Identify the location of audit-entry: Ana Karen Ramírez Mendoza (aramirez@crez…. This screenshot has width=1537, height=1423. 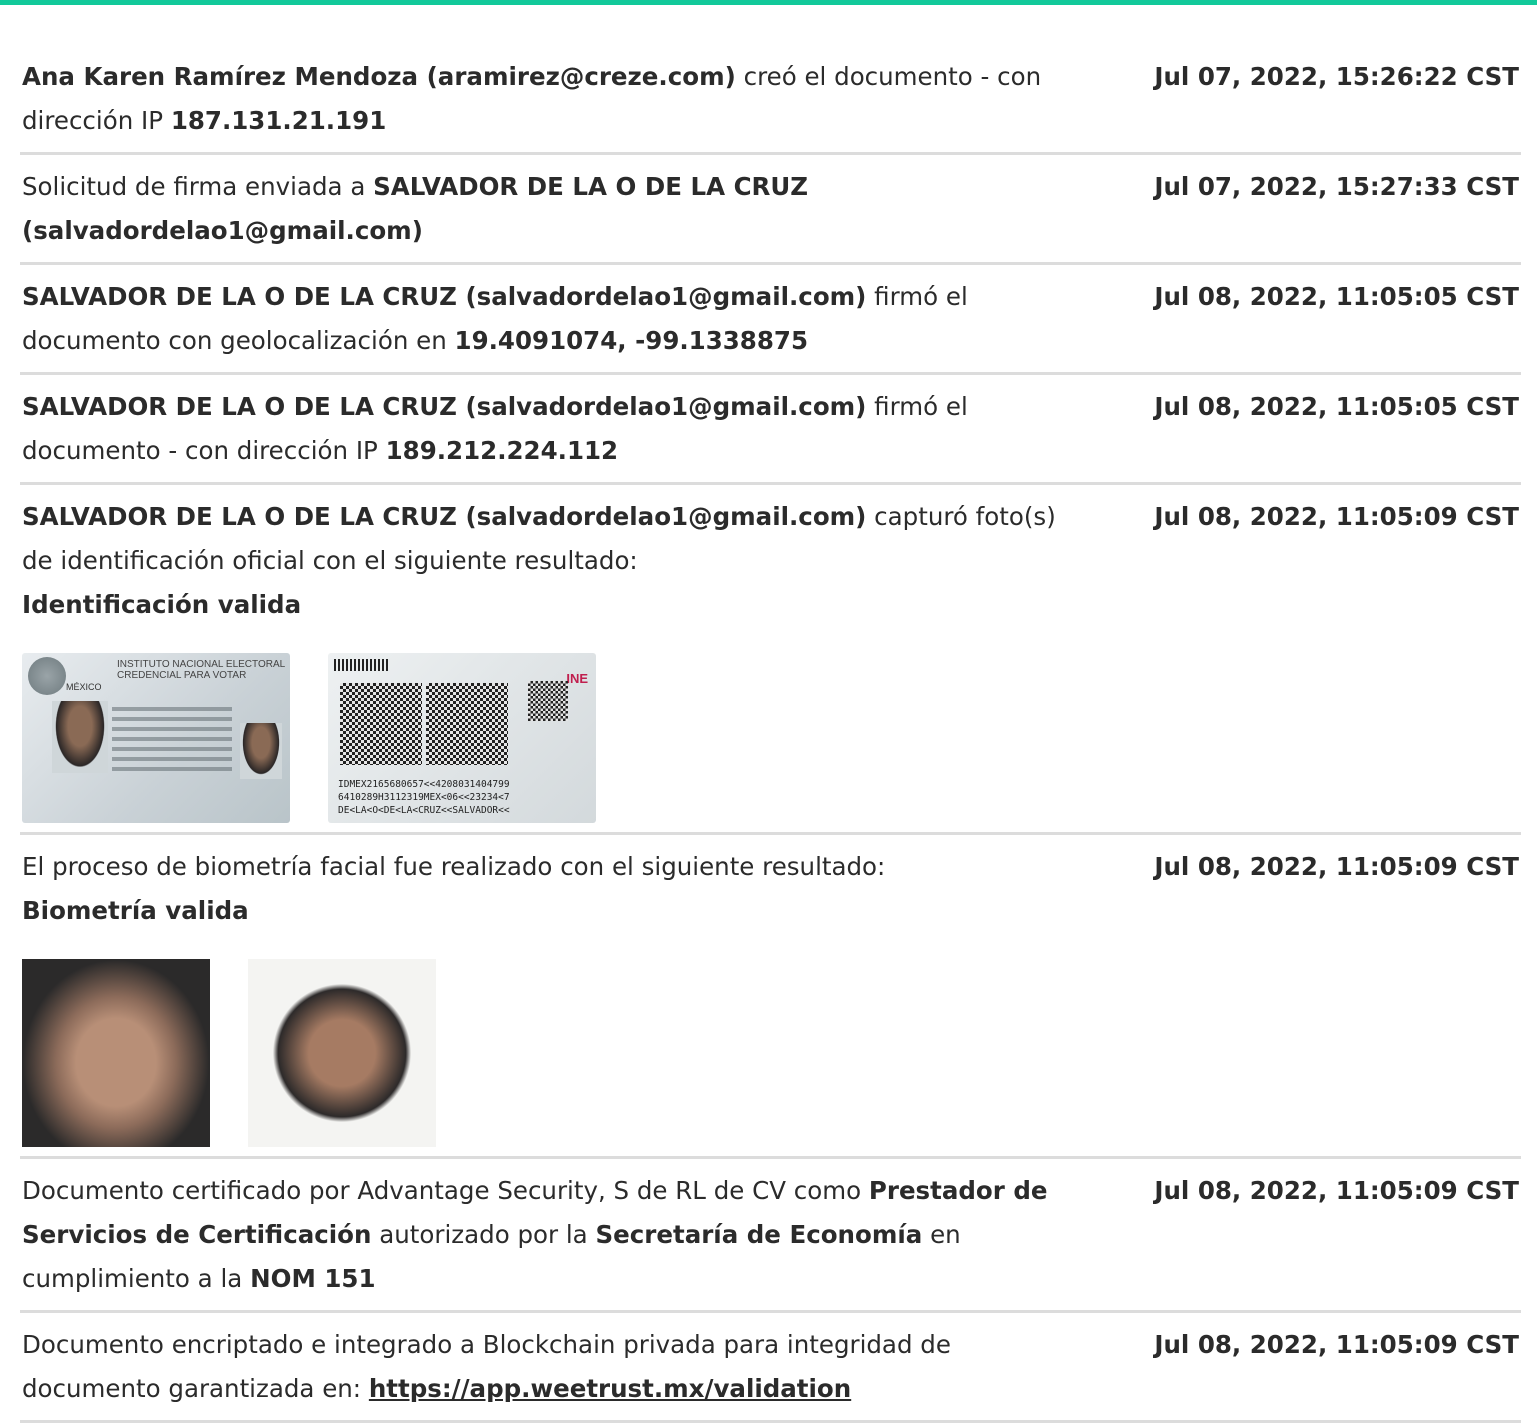
(770, 100).